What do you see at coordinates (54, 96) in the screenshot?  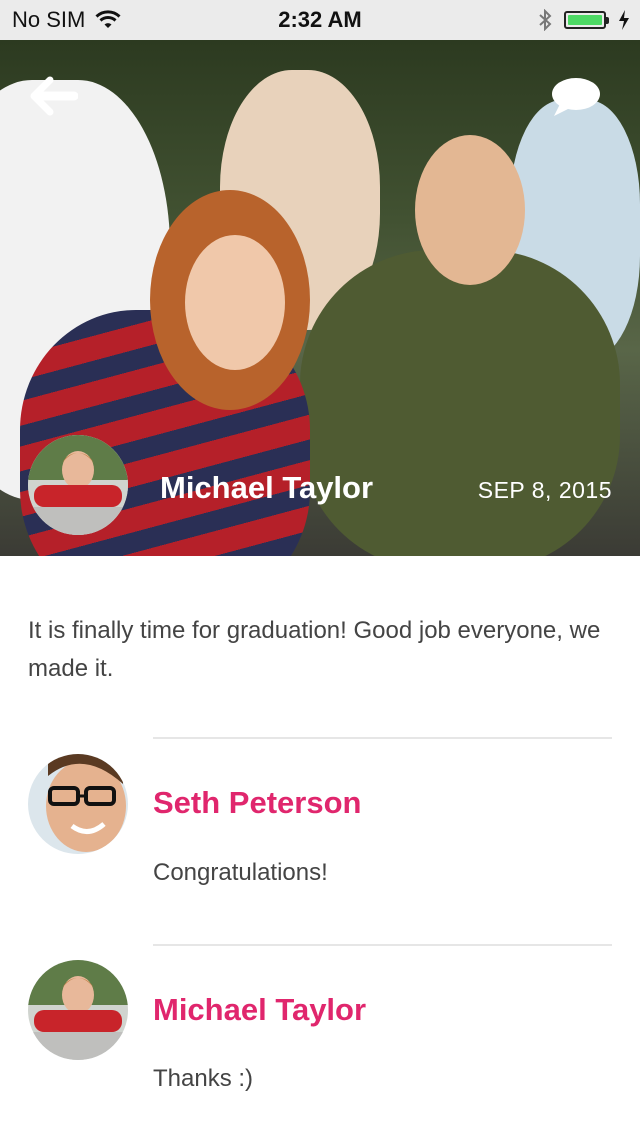 I see `back-arrow-icon` at bounding box center [54, 96].